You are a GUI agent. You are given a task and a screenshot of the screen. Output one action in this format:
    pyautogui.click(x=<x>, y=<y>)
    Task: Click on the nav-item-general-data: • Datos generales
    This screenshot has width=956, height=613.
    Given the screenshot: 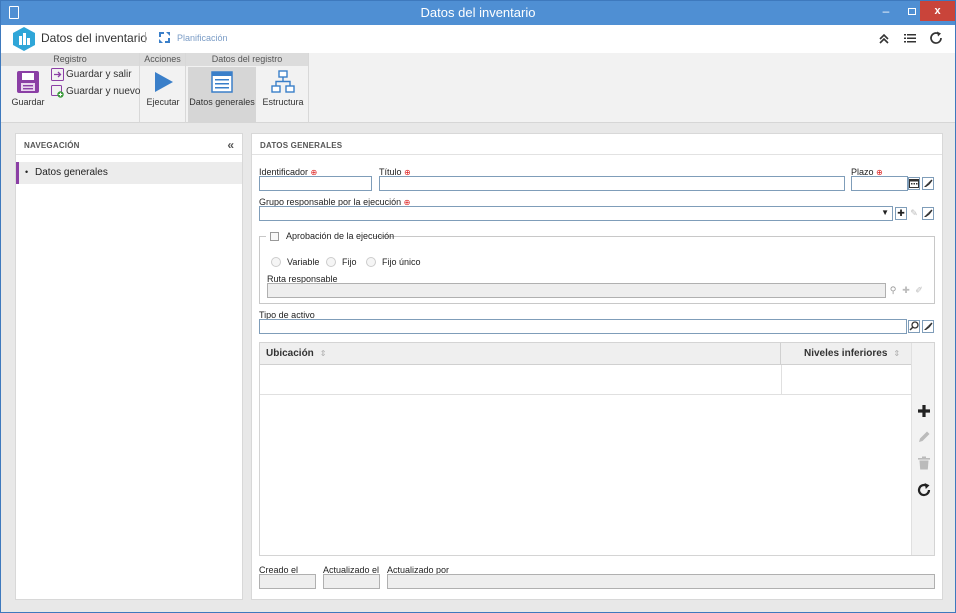 What is the action you would take?
    pyautogui.click(x=129, y=173)
    